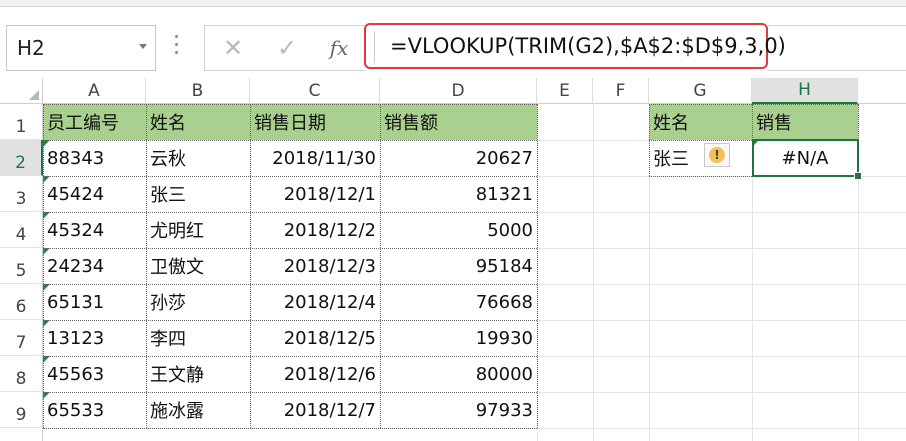 The image size is (906, 441). I want to click on table-cell: 80000, so click(458, 374).